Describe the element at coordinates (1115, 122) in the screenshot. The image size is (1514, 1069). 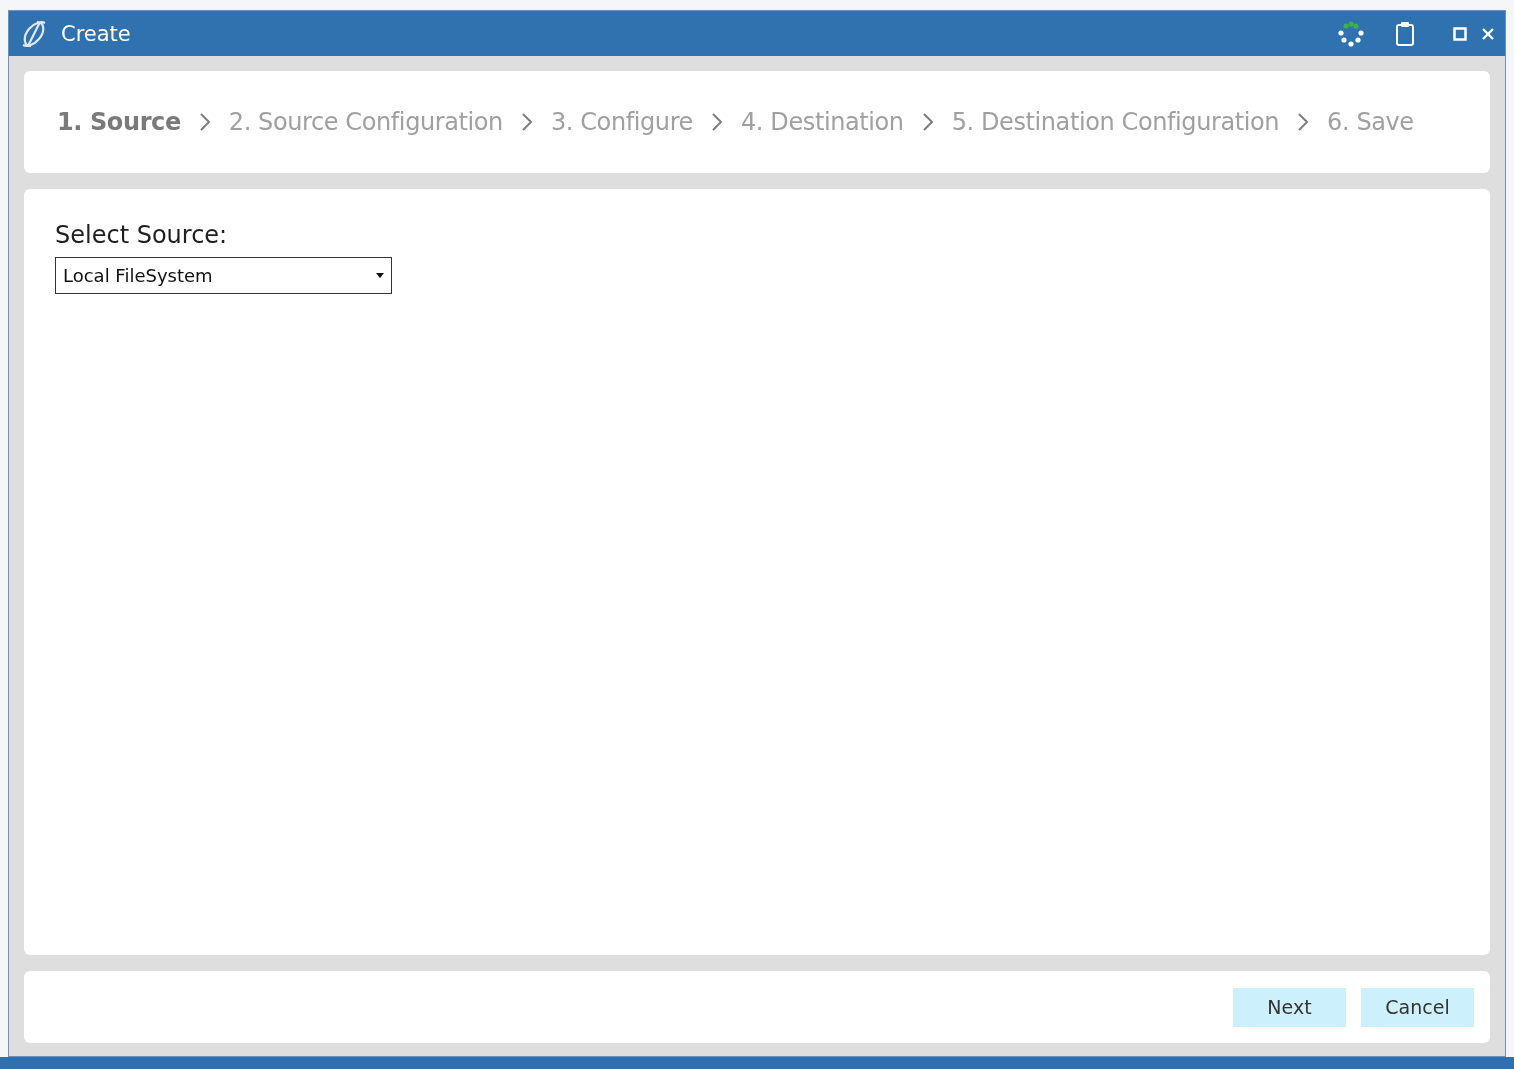
I see `wizard-step: 5. Destination Configuration` at that location.